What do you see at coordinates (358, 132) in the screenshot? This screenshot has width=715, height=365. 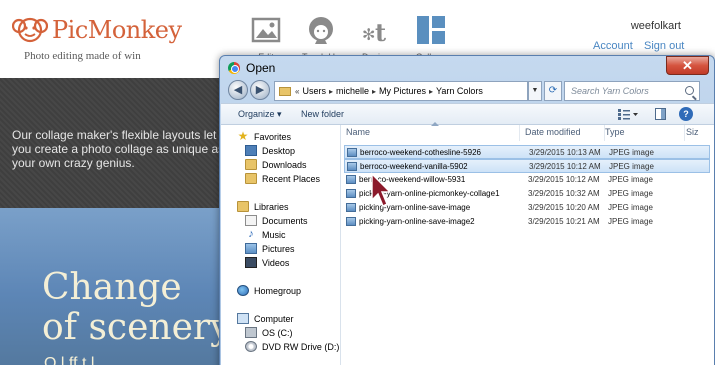 I see `column-header-label: Name` at bounding box center [358, 132].